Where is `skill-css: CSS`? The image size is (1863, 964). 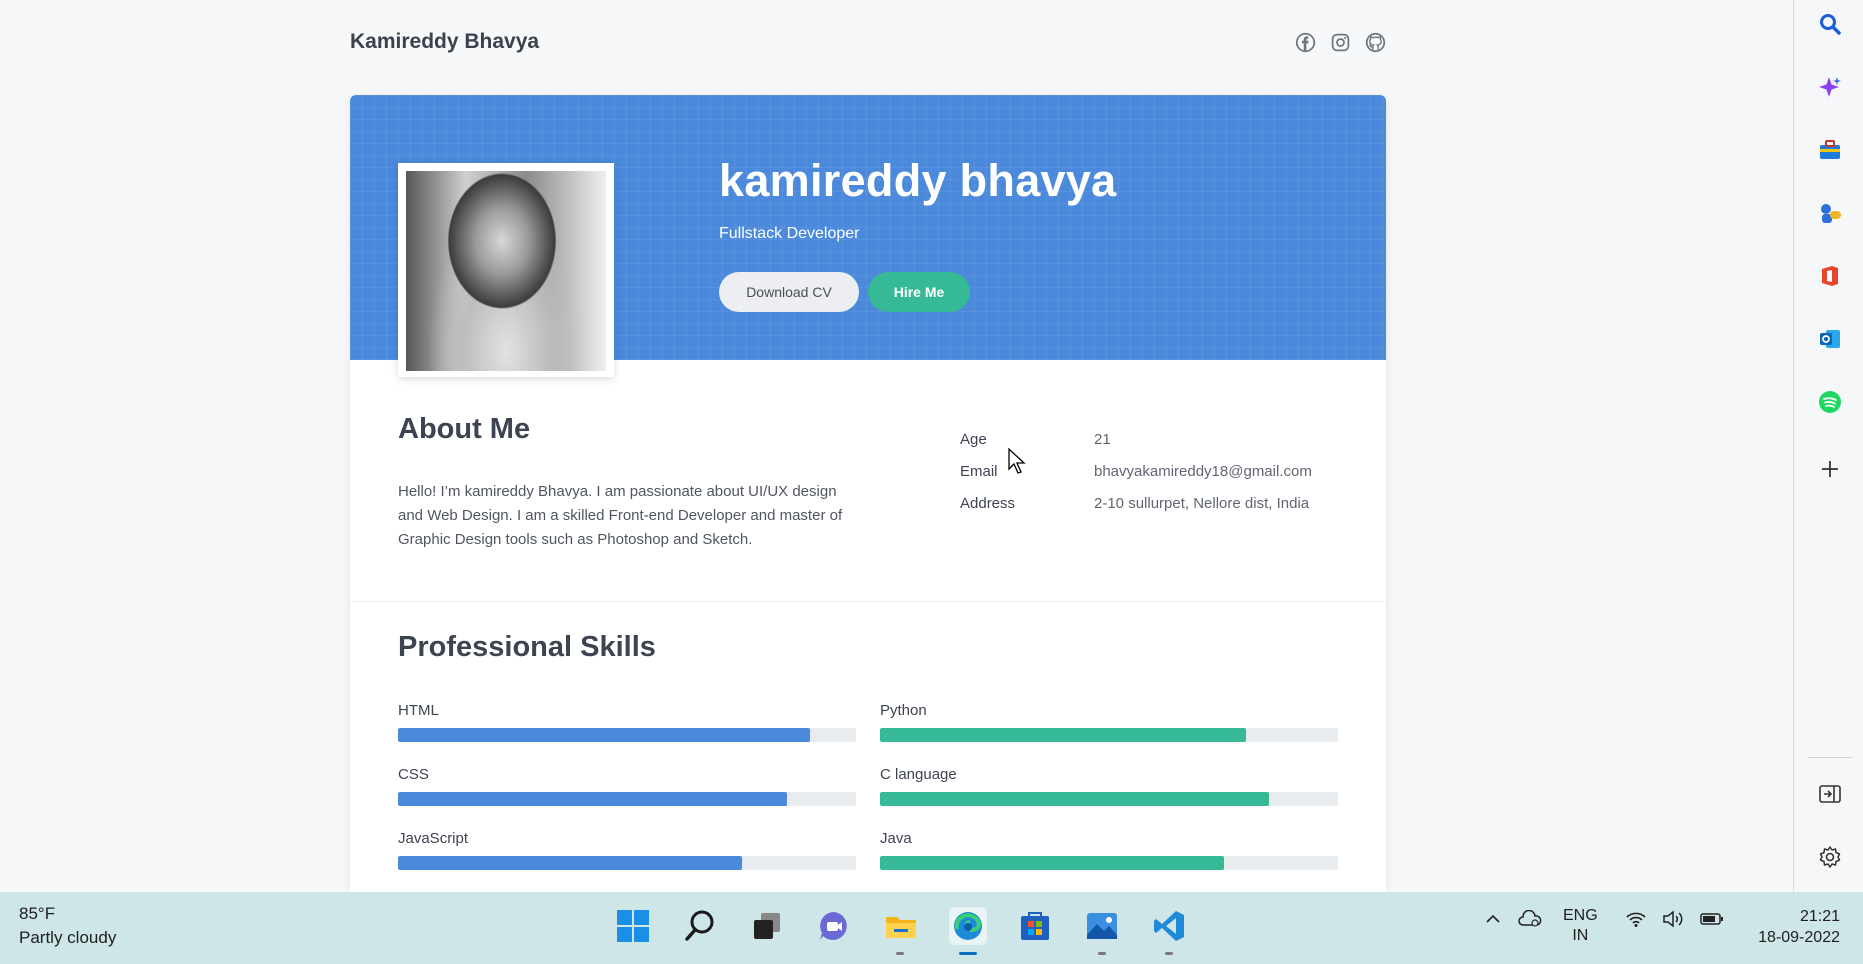
skill-css: CSS is located at coordinates (627, 798).